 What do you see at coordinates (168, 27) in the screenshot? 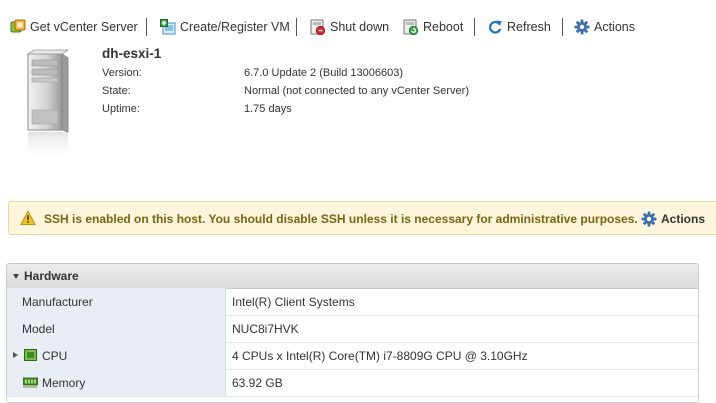
I see `create-vm-icon` at bounding box center [168, 27].